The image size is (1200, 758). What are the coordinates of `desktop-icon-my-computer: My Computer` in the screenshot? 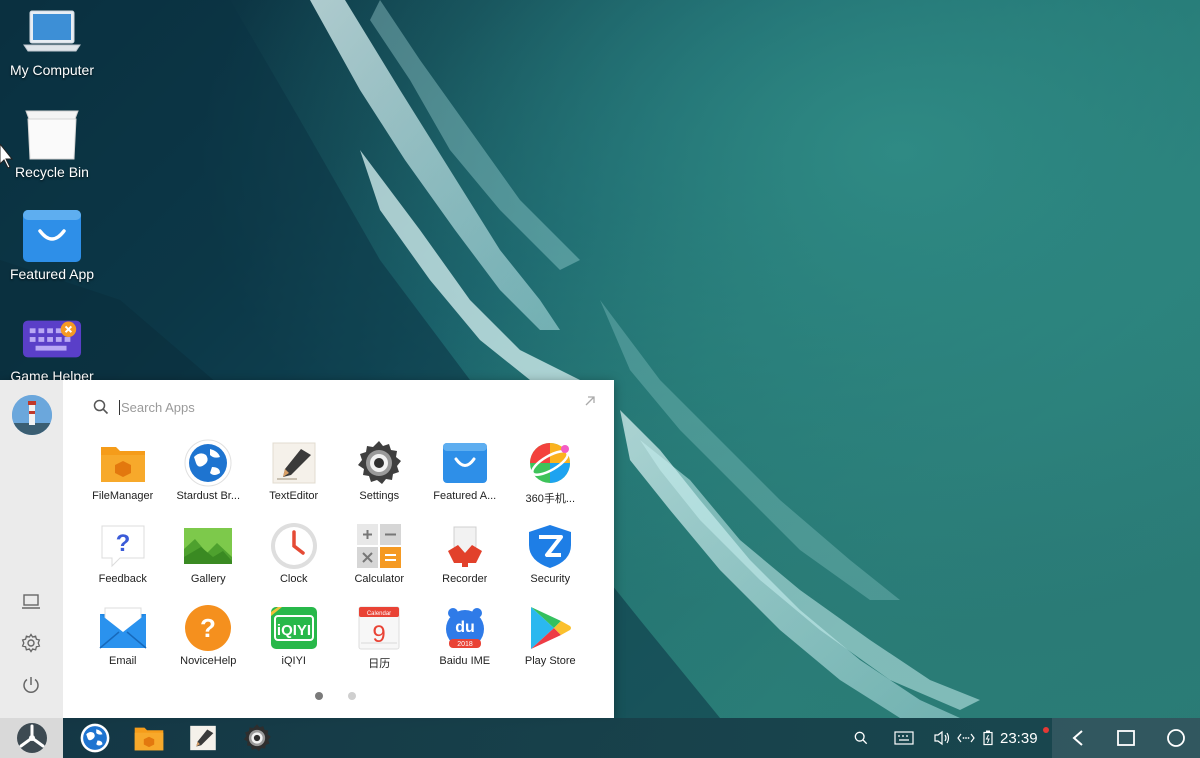 It's located at (52, 41).